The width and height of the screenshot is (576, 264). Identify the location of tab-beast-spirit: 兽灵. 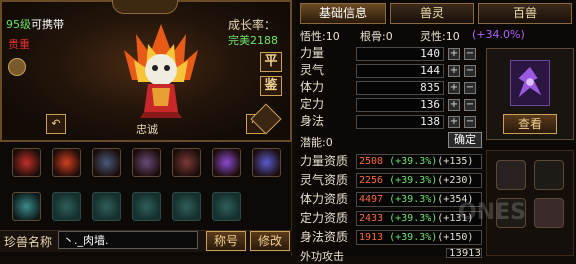
(432, 13).